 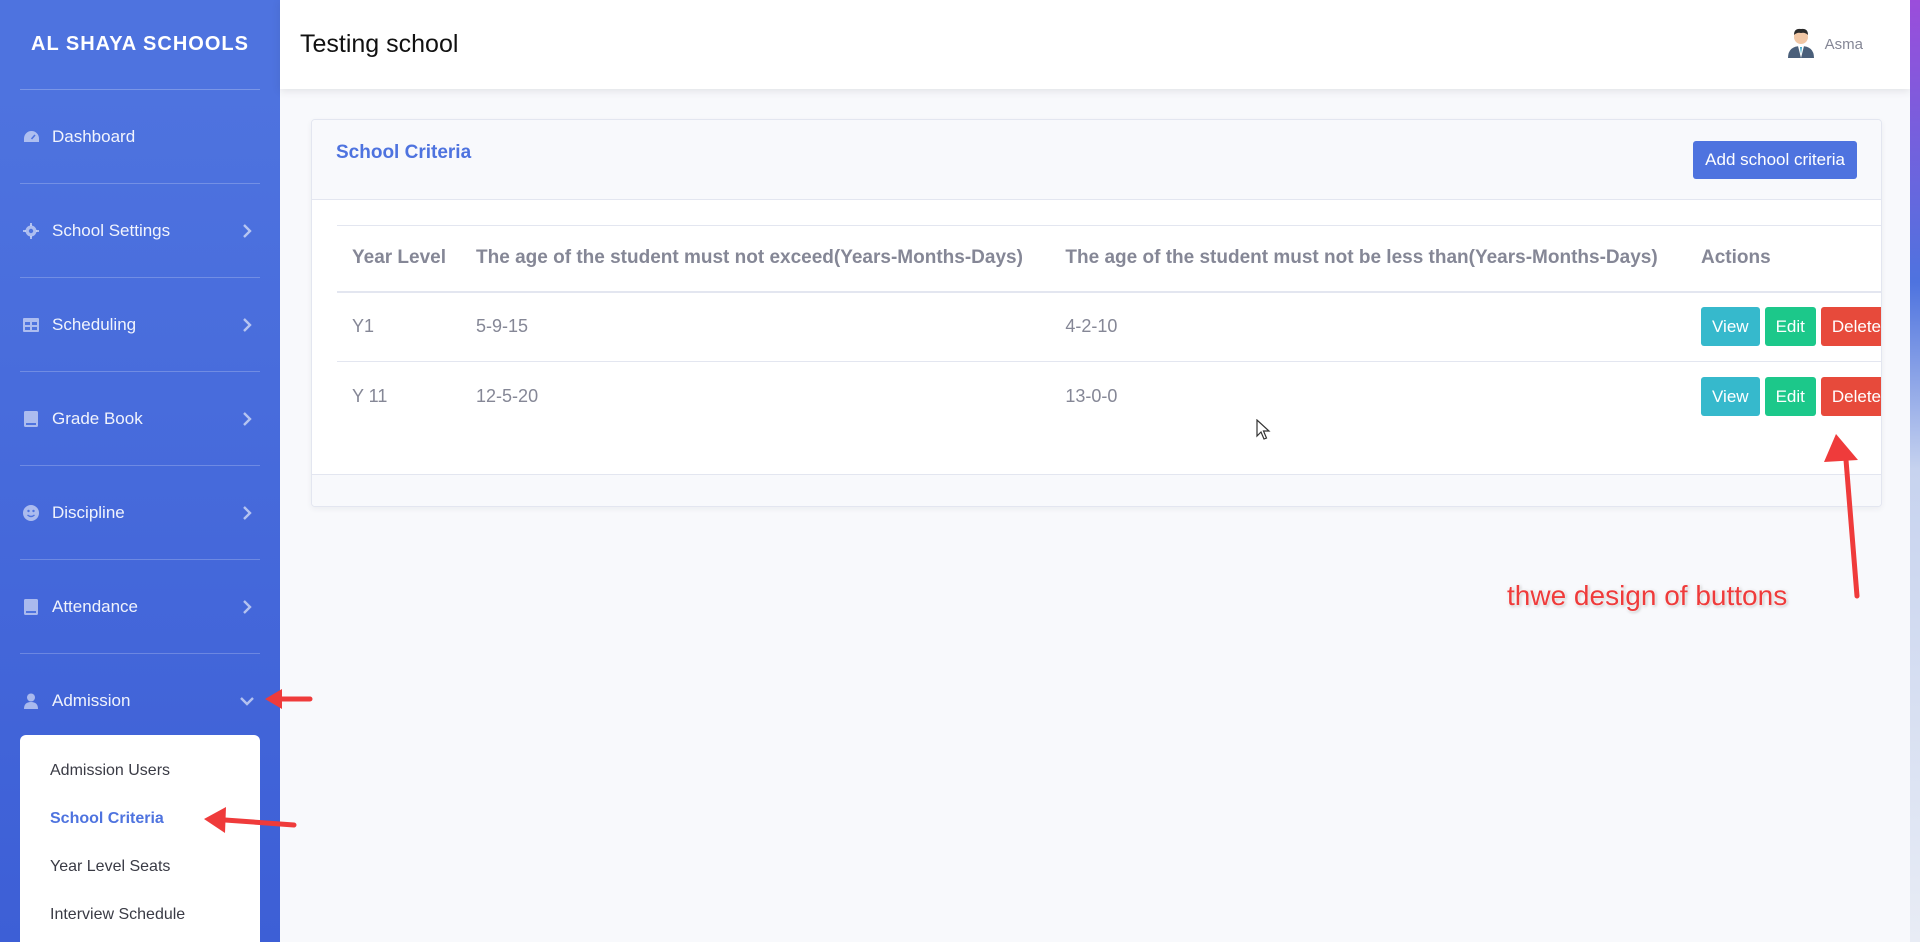 What do you see at coordinates (140, 325) in the screenshot?
I see `sidebar-item-scheduling: Scheduling` at bounding box center [140, 325].